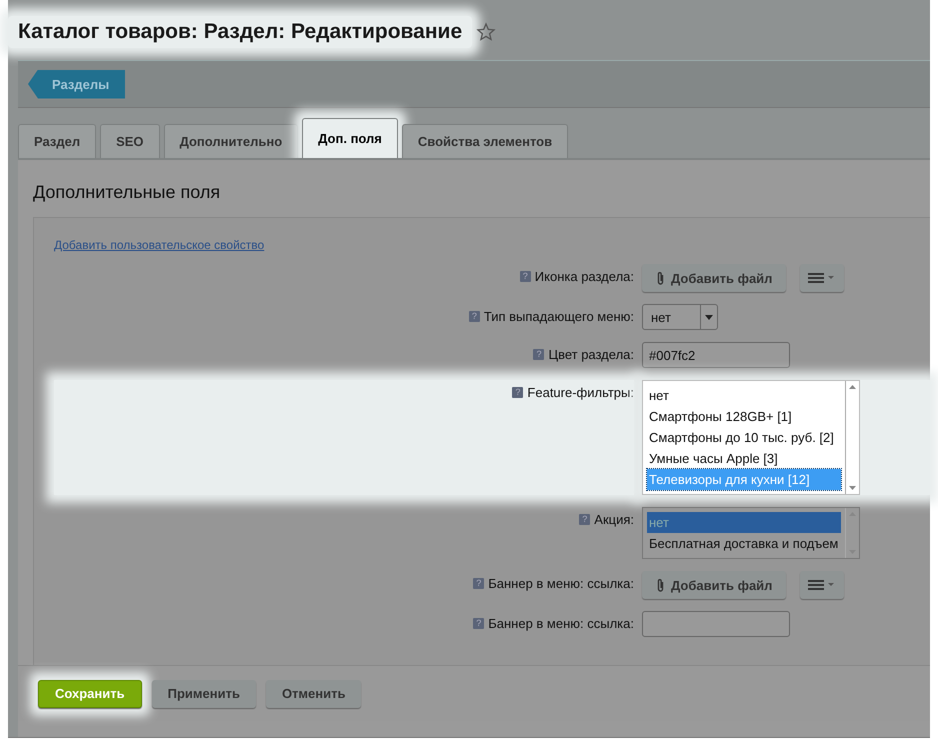 This screenshot has height=743, width=938. I want to click on add-property-link: Добавить пользовательское свойство, so click(159, 245).